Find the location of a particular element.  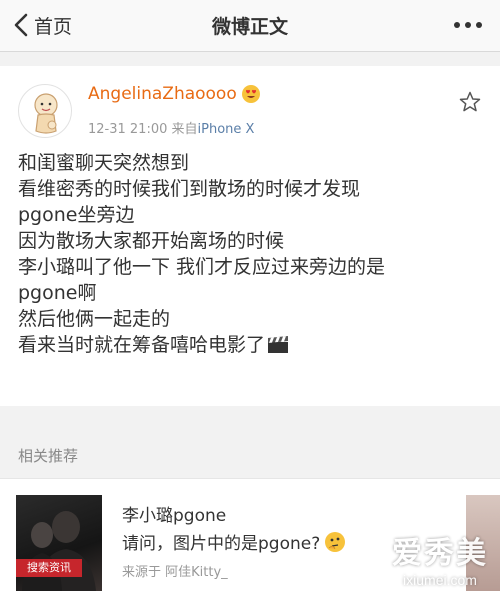

post-device-link: iPhone X is located at coordinates (226, 129).